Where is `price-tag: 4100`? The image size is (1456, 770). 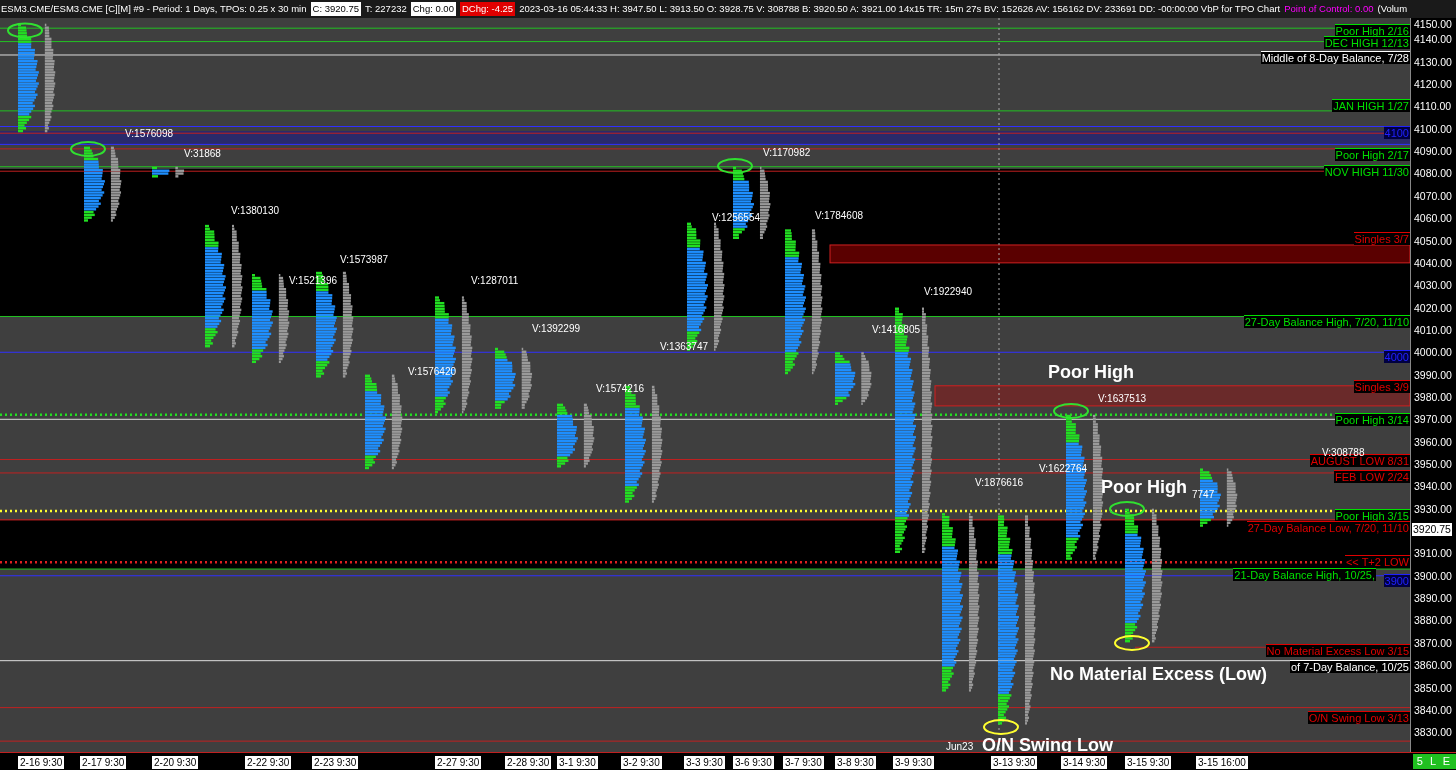
price-tag: 4100 is located at coordinates (1396, 132).